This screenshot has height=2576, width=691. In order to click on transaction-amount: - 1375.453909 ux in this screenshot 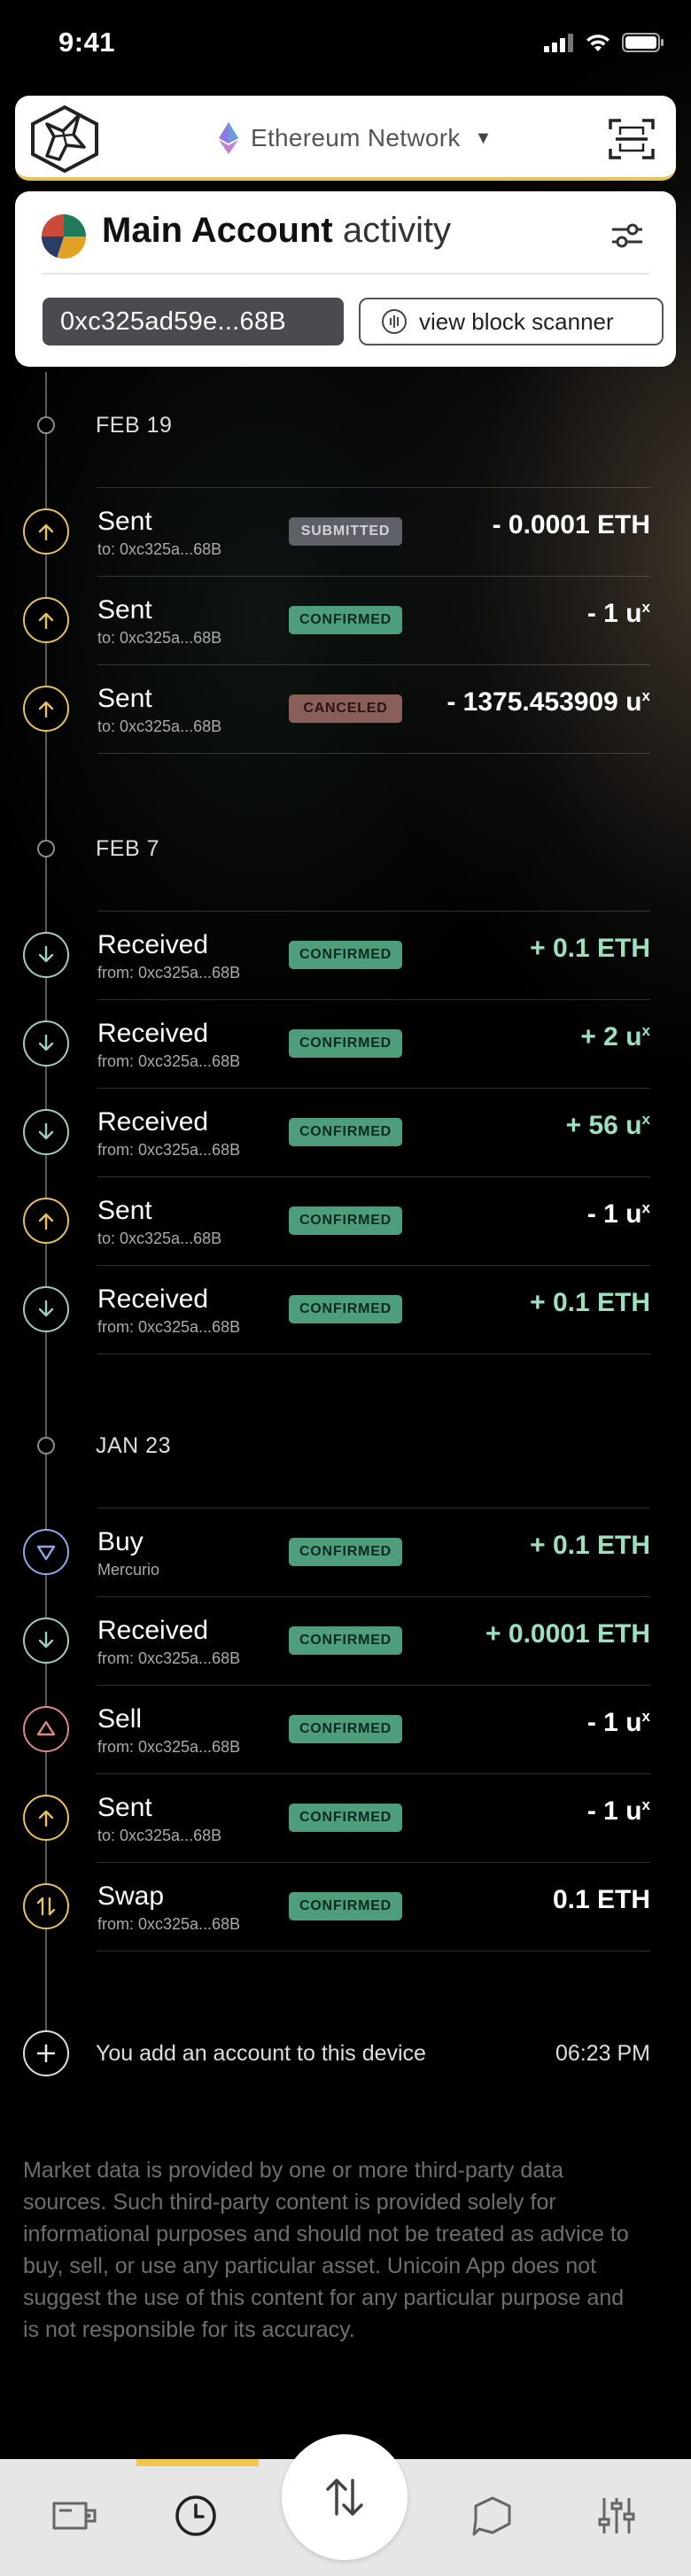, I will do `click(548, 702)`.